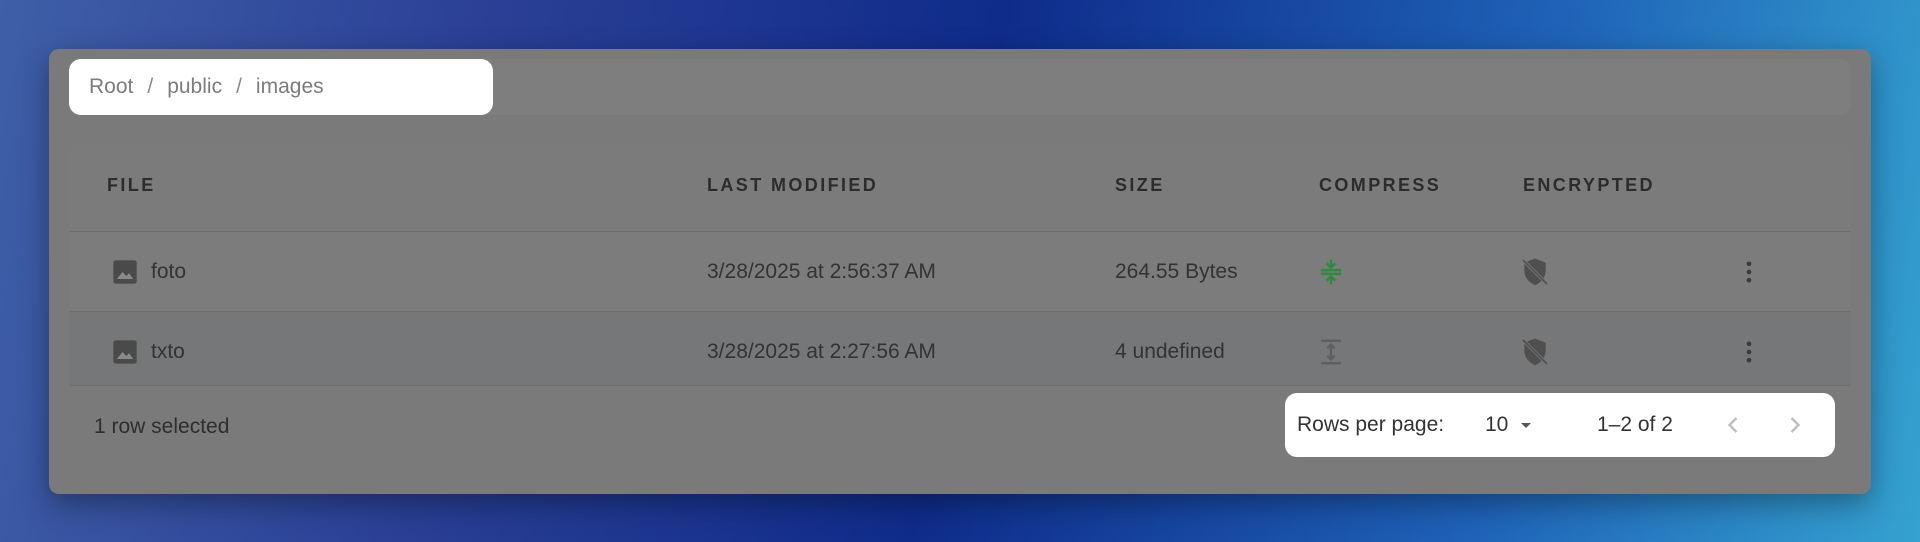 The height and width of the screenshot is (542, 1920). I want to click on file-name: txto, so click(168, 352).